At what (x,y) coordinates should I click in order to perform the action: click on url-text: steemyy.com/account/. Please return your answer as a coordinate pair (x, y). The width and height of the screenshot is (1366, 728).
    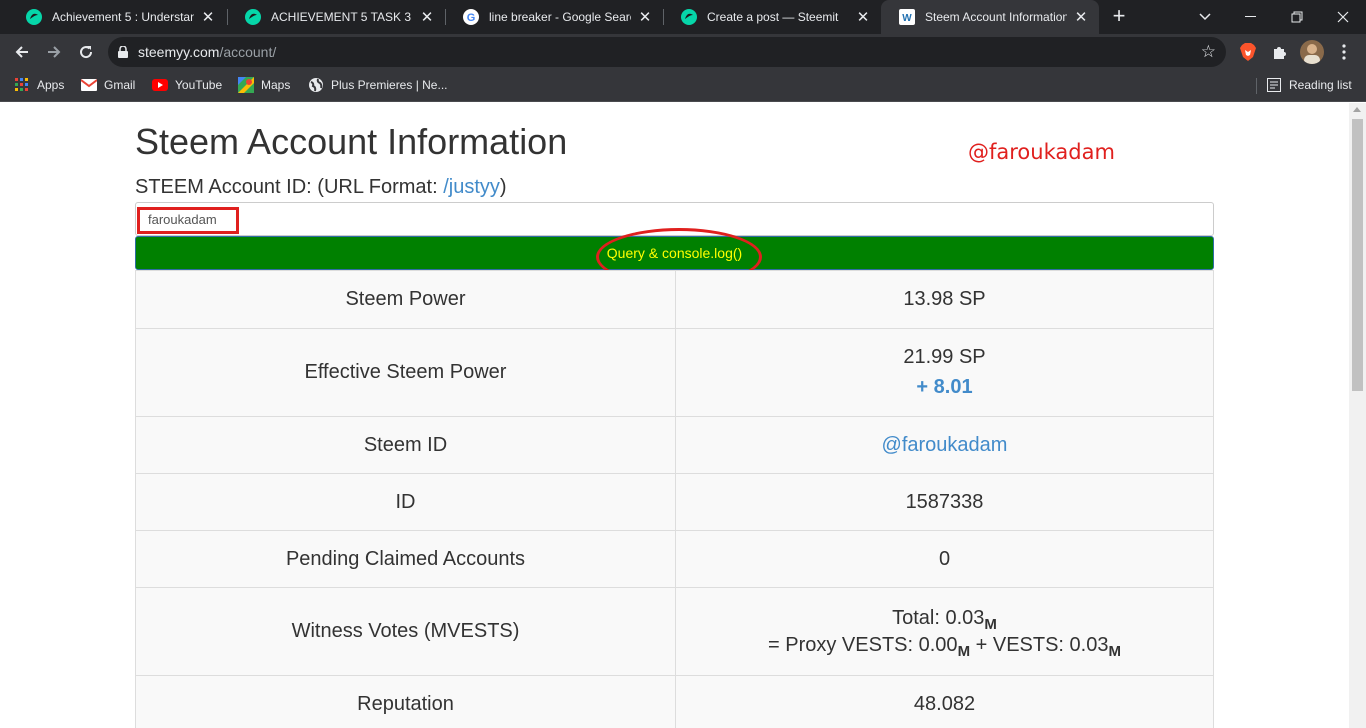
    Looking at the image, I should click on (207, 52).